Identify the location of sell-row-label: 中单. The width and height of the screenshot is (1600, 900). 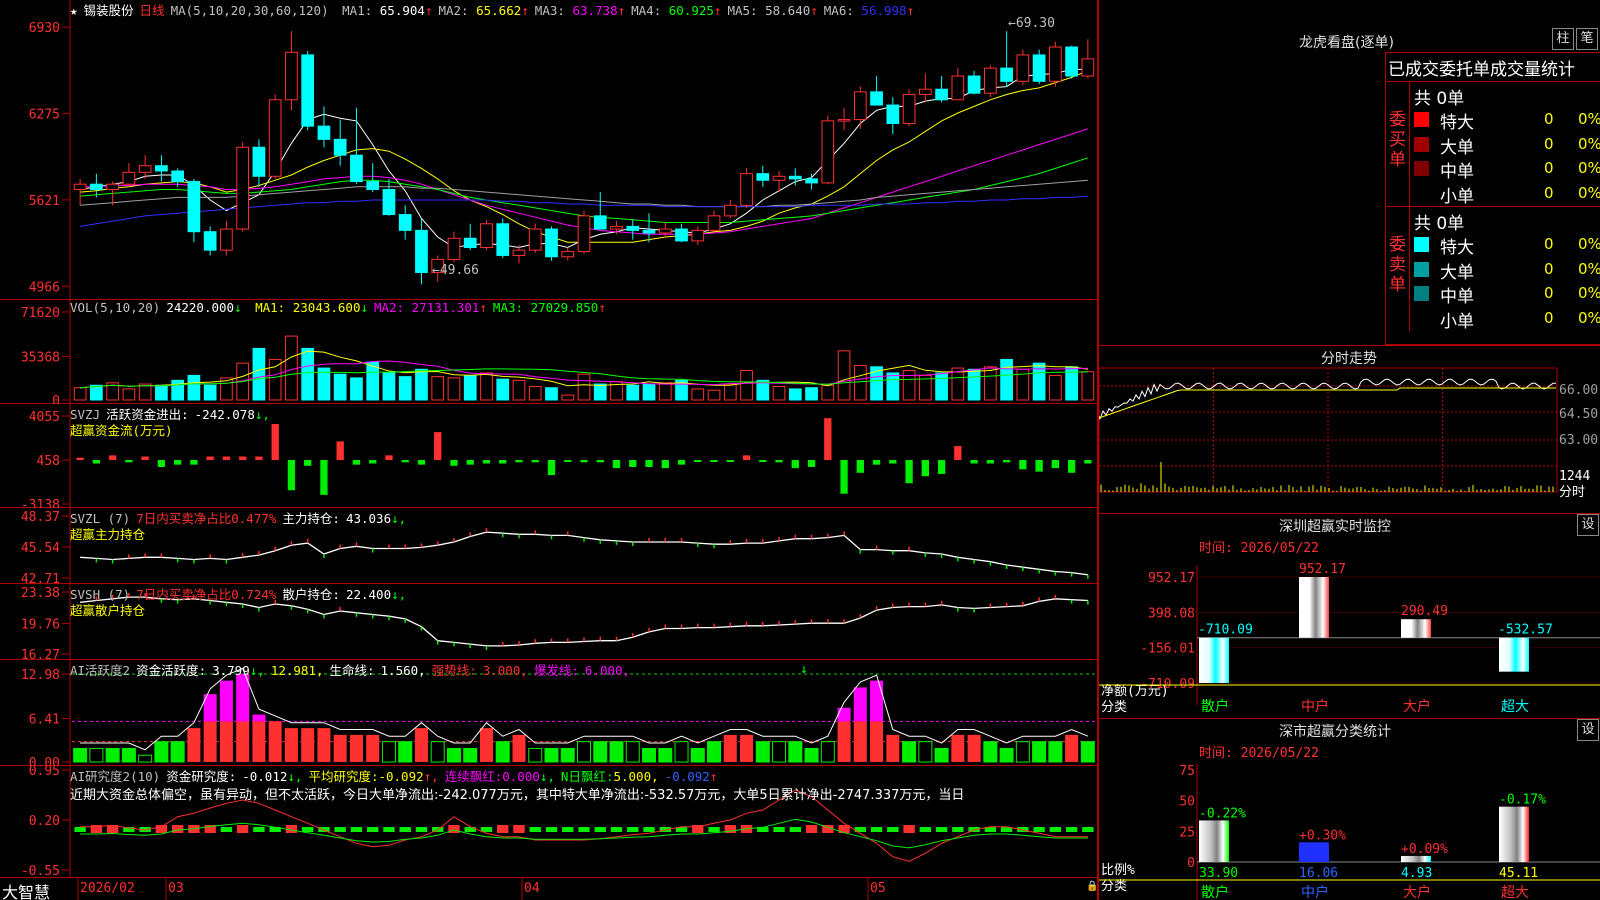
(1457, 294).